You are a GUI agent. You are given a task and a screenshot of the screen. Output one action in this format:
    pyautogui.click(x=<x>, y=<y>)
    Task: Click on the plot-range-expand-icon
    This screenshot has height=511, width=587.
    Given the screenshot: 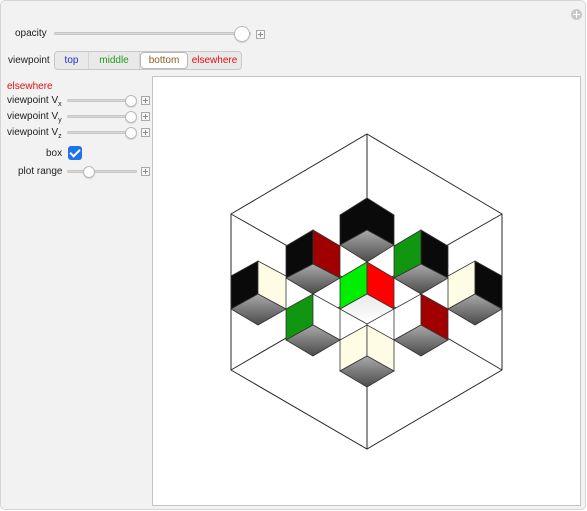 What is the action you would take?
    pyautogui.click(x=145, y=171)
    